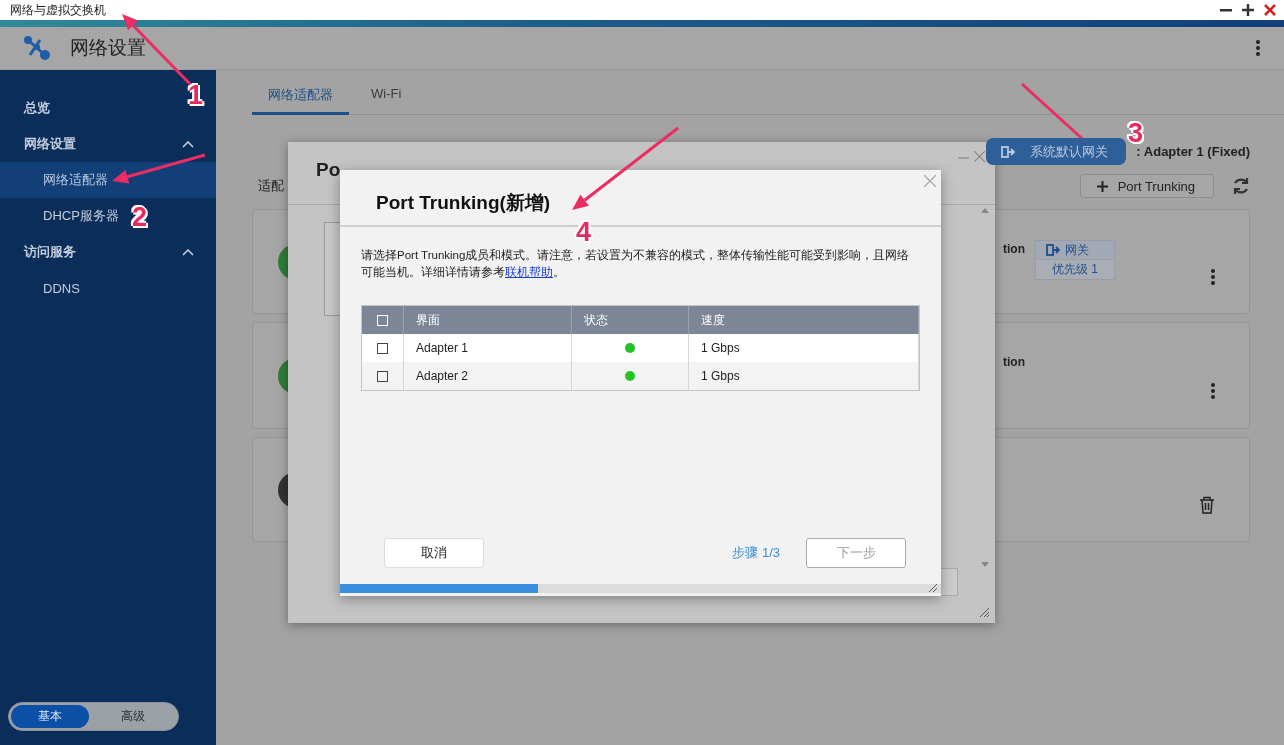 The width and height of the screenshot is (1284, 745). I want to click on nav-item: 网络设置, so click(50, 144).